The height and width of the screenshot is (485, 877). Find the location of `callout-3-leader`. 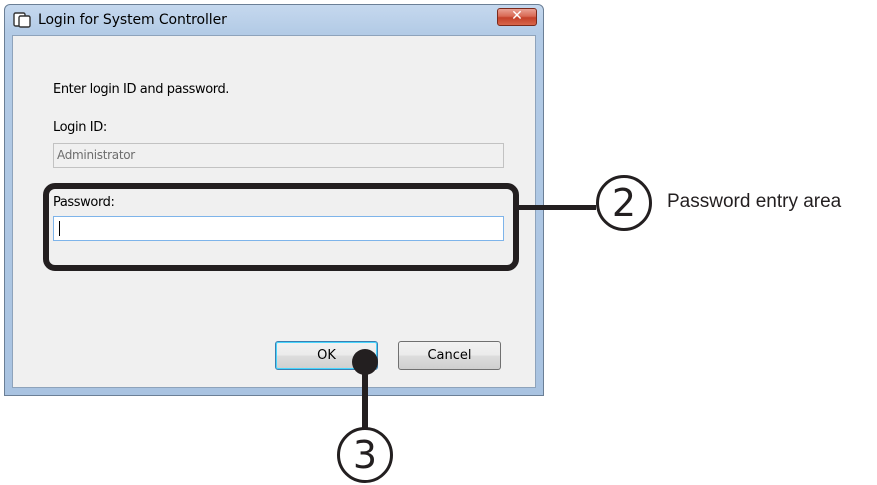

callout-3-leader is located at coordinates (365, 396).